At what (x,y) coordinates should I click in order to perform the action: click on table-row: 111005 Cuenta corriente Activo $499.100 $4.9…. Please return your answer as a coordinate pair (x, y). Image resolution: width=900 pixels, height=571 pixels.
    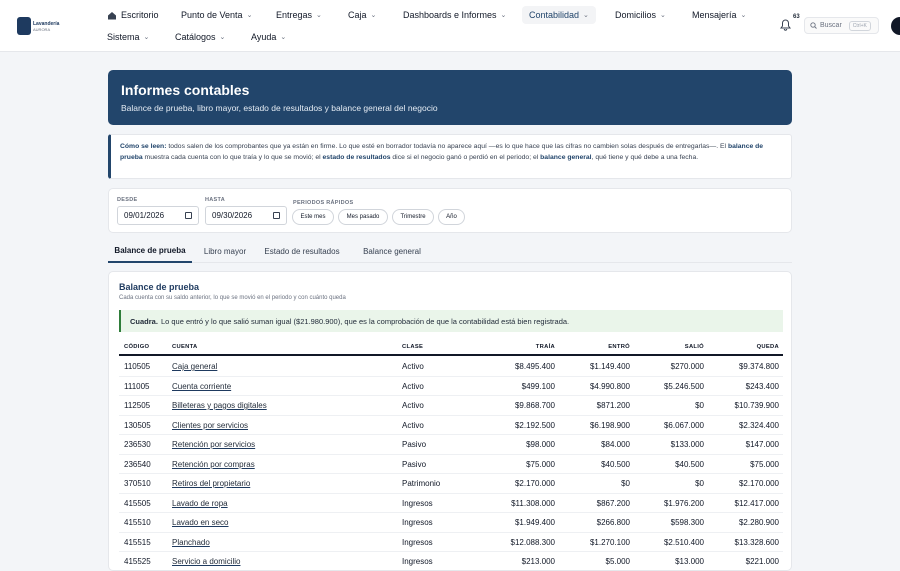
    Looking at the image, I should click on (451, 386).